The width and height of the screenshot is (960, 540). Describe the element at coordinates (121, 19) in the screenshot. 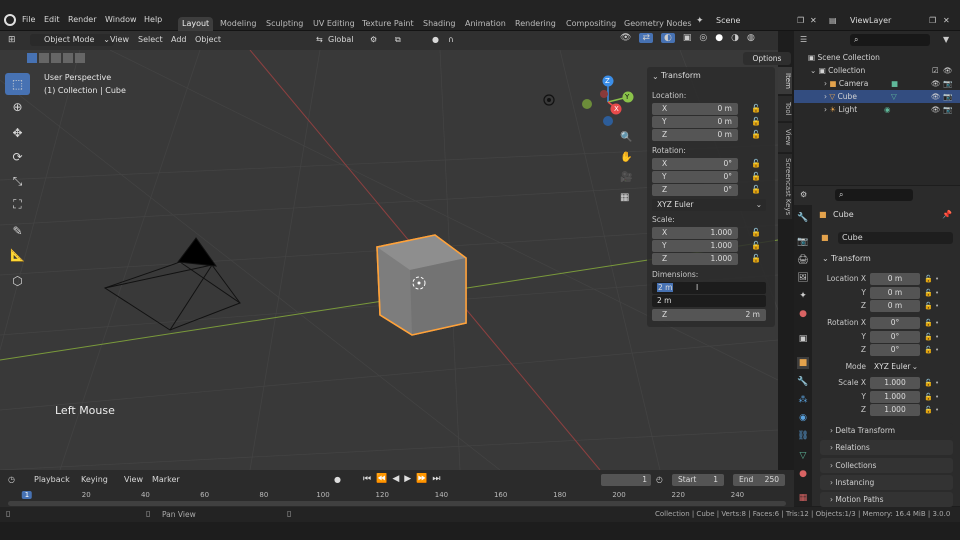

I see `menu-window: Window` at that location.